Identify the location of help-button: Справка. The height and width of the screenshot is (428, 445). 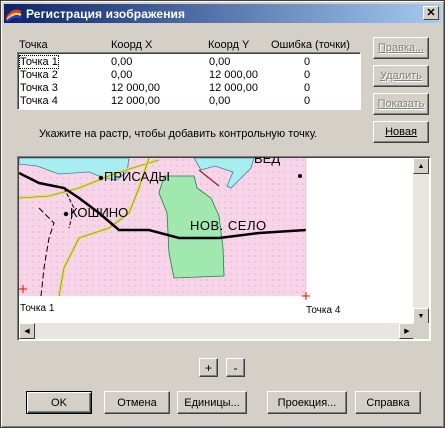
(388, 402).